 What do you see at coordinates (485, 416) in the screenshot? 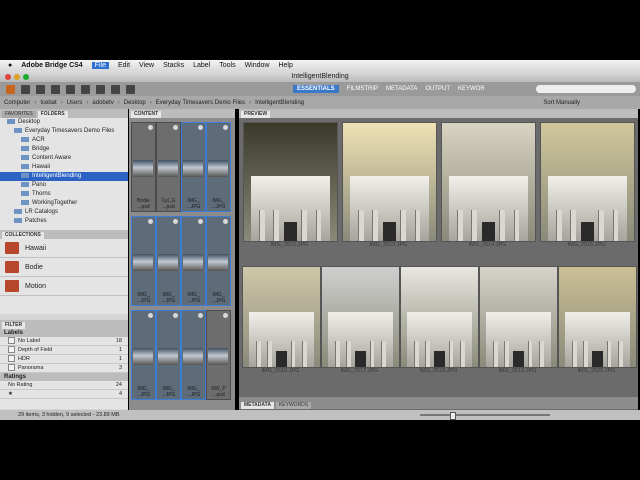
I see `thumbnail-size-slider` at bounding box center [485, 416].